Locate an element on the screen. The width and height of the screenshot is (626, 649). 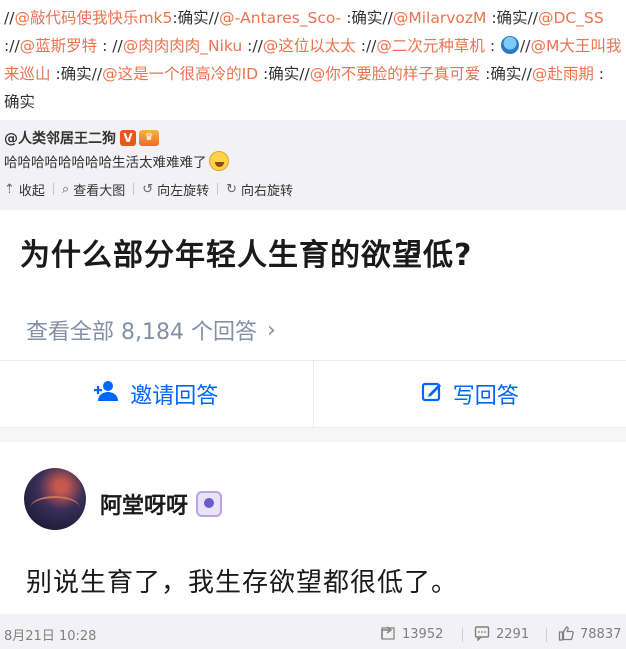
invite-label: 邀请回答 is located at coordinates (174, 396).